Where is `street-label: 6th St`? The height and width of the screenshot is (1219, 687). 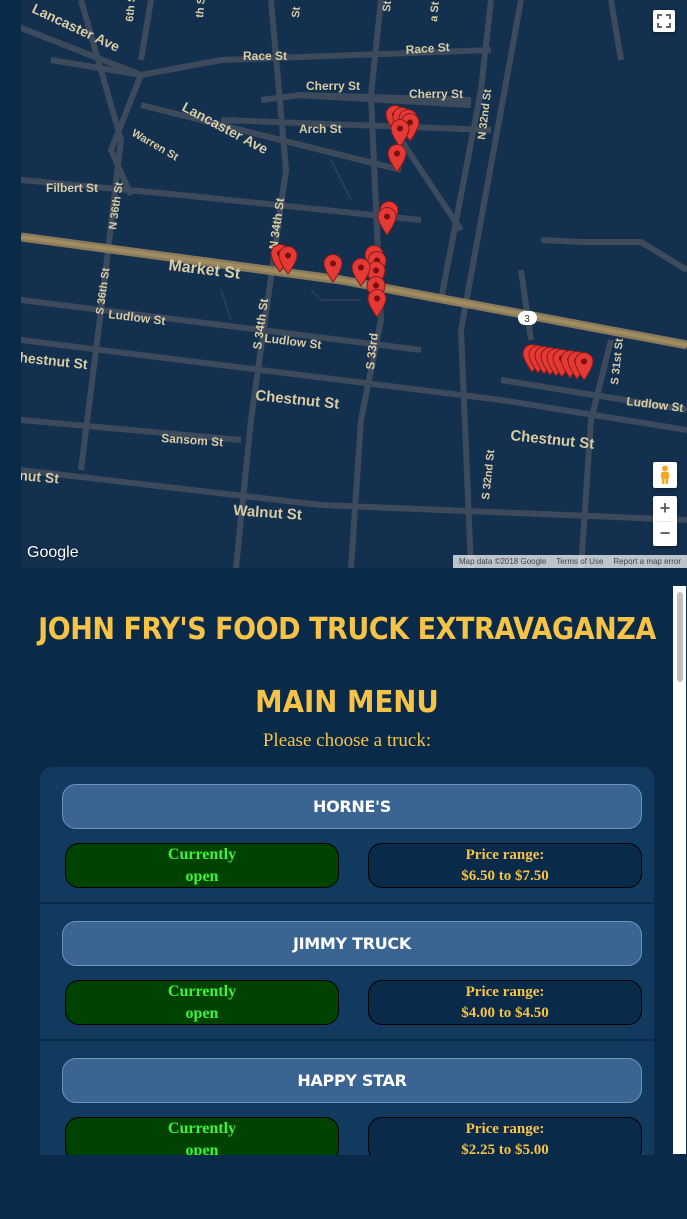 street-label: 6th St is located at coordinates (131, 11).